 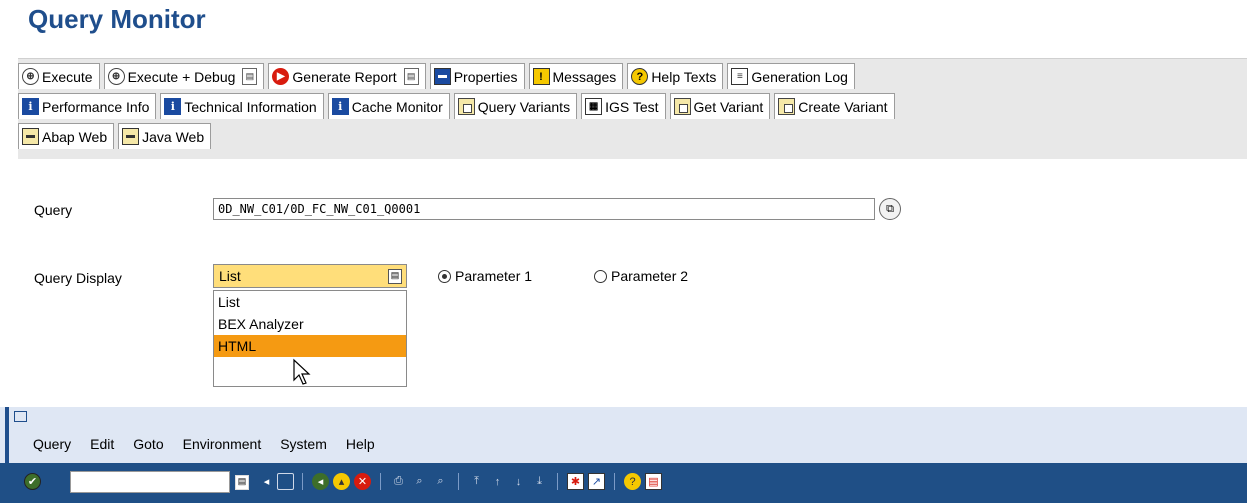 I want to click on command-history-icon: ▤, so click(x=242, y=482).